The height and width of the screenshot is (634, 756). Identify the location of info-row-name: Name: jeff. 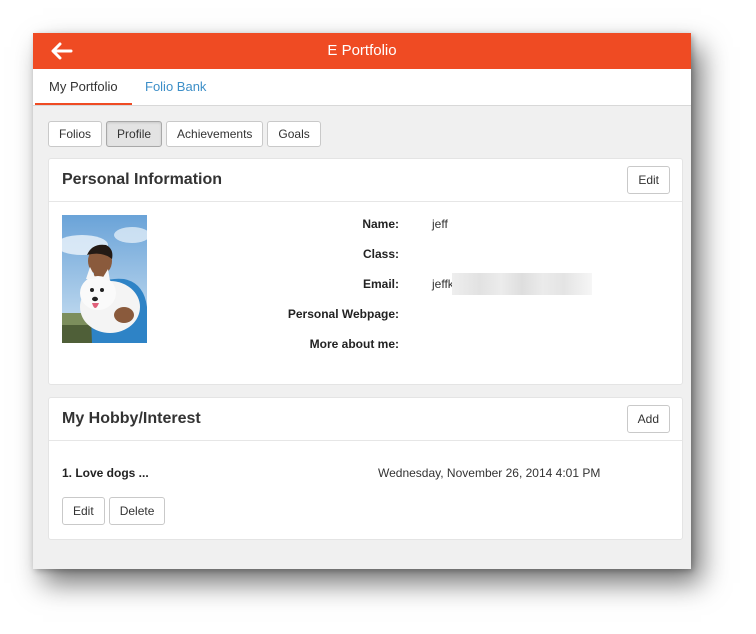
(424, 227).